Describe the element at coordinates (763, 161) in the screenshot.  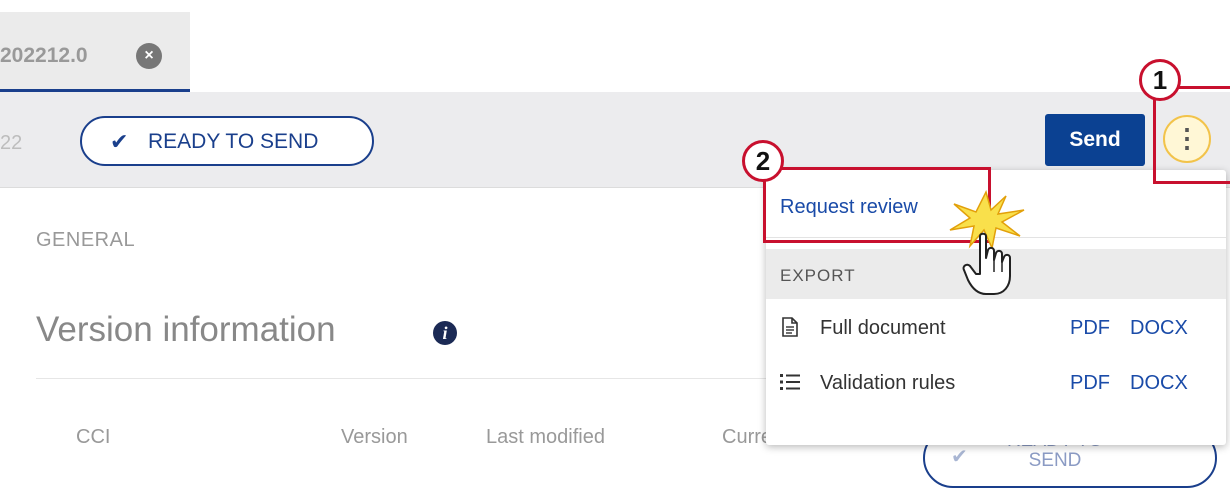
I see `callout-marker-2: 2` at that location.